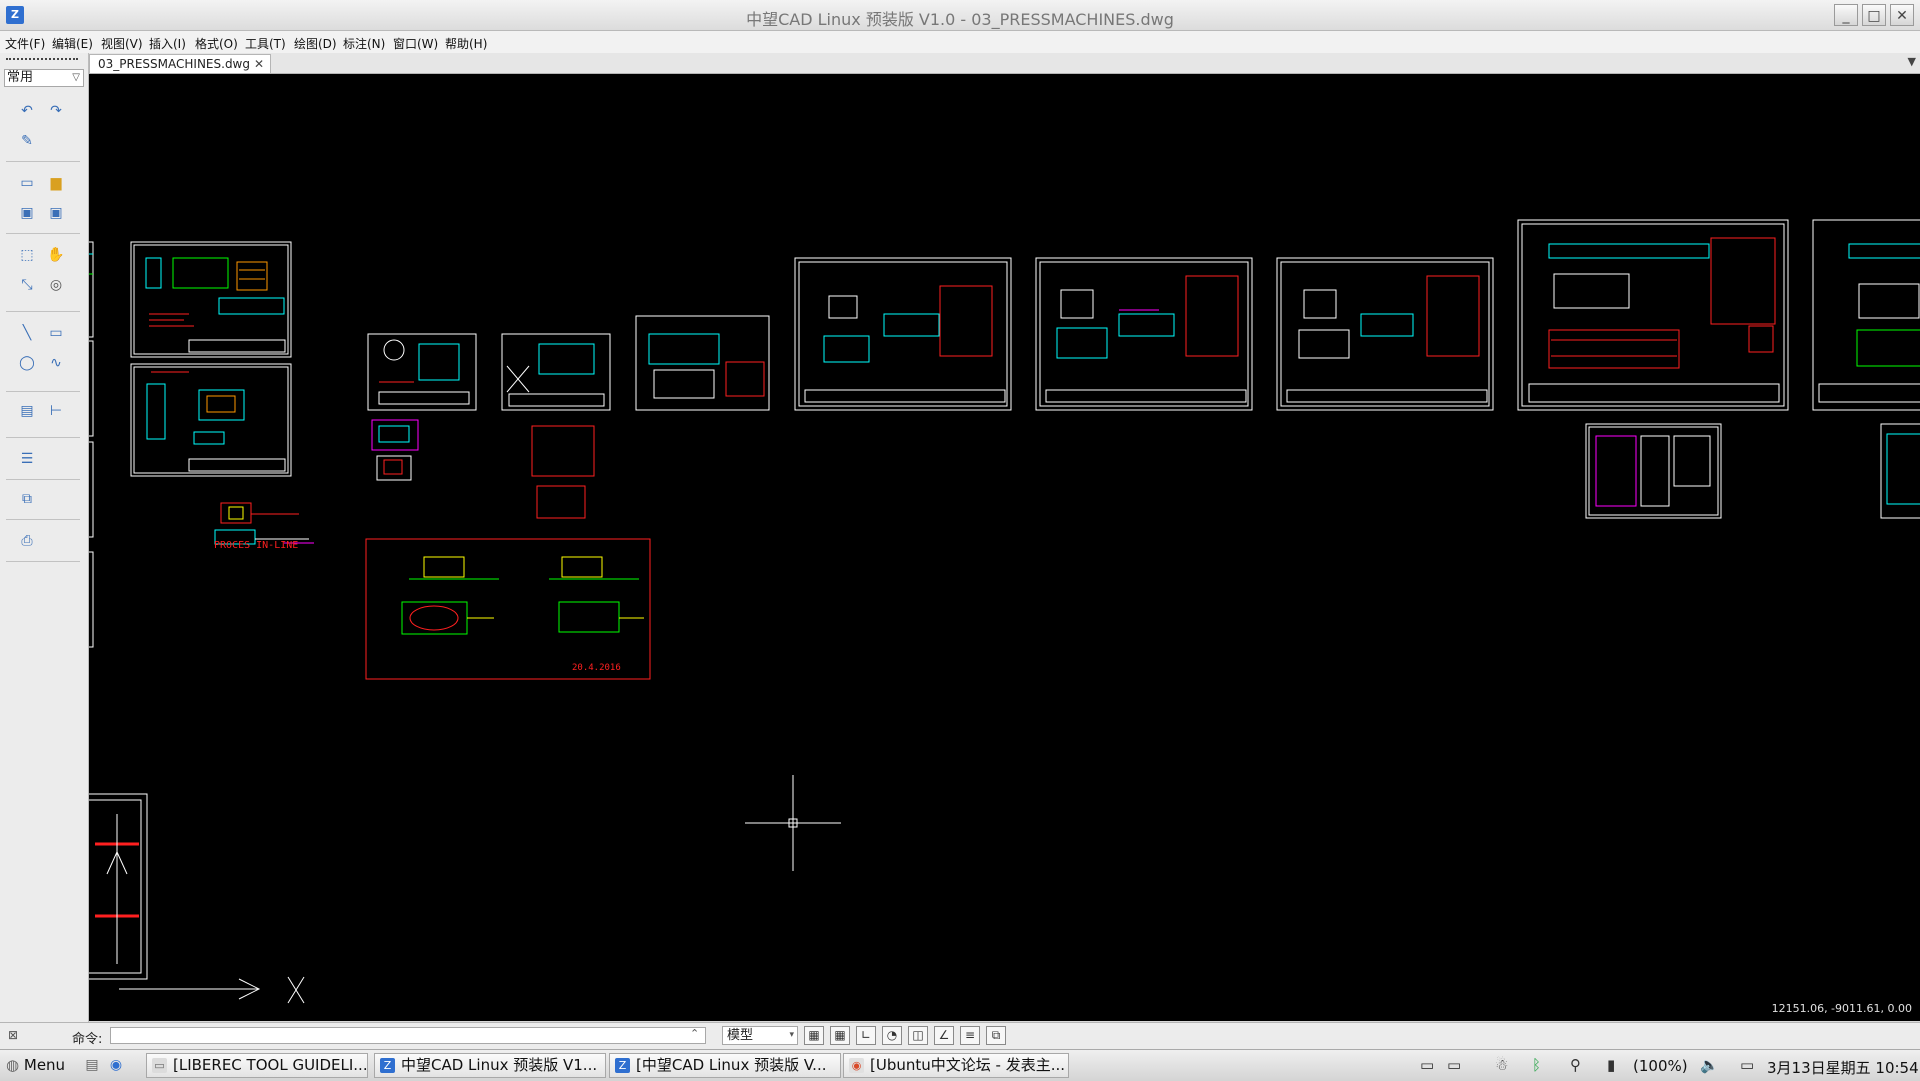  What do you see at coordinates (56, 363) in the screenshot?
I see `polyline-icon: ∿` at bounding box center [56, 363].